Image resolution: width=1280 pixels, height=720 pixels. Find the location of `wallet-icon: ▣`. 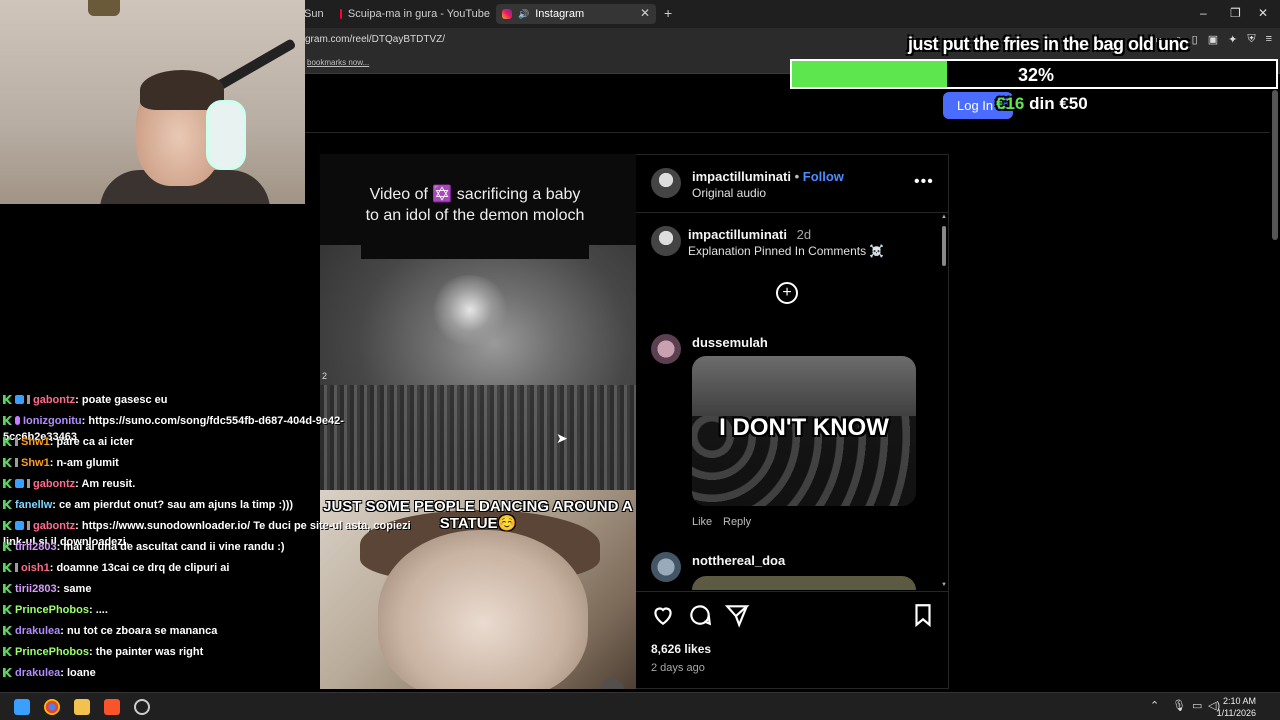

wallet-icon: ▣ is located at coordinates (1213, 39).